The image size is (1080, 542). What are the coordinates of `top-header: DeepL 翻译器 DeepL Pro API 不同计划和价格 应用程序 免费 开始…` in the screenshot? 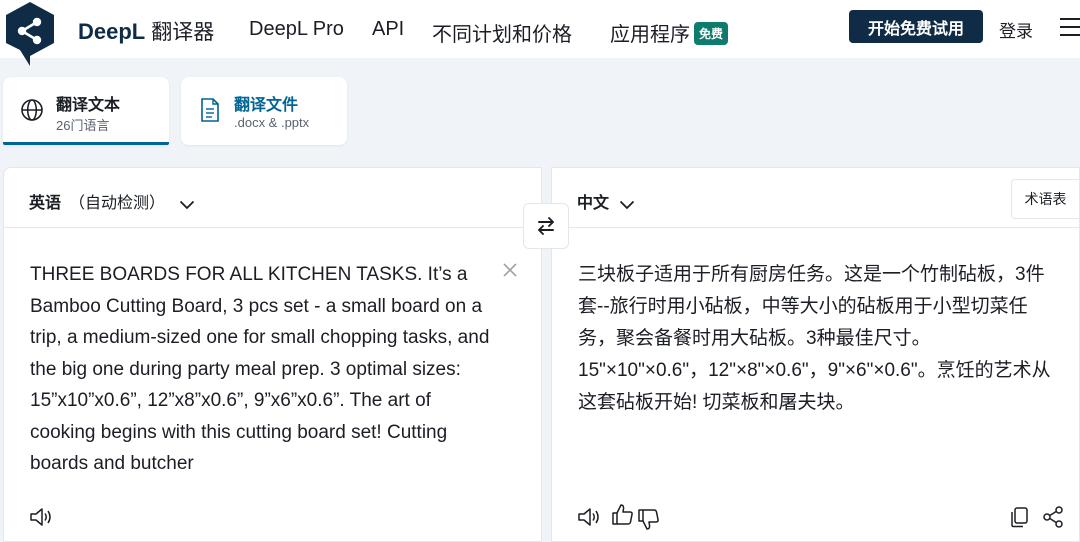 It's located at (540, 33).